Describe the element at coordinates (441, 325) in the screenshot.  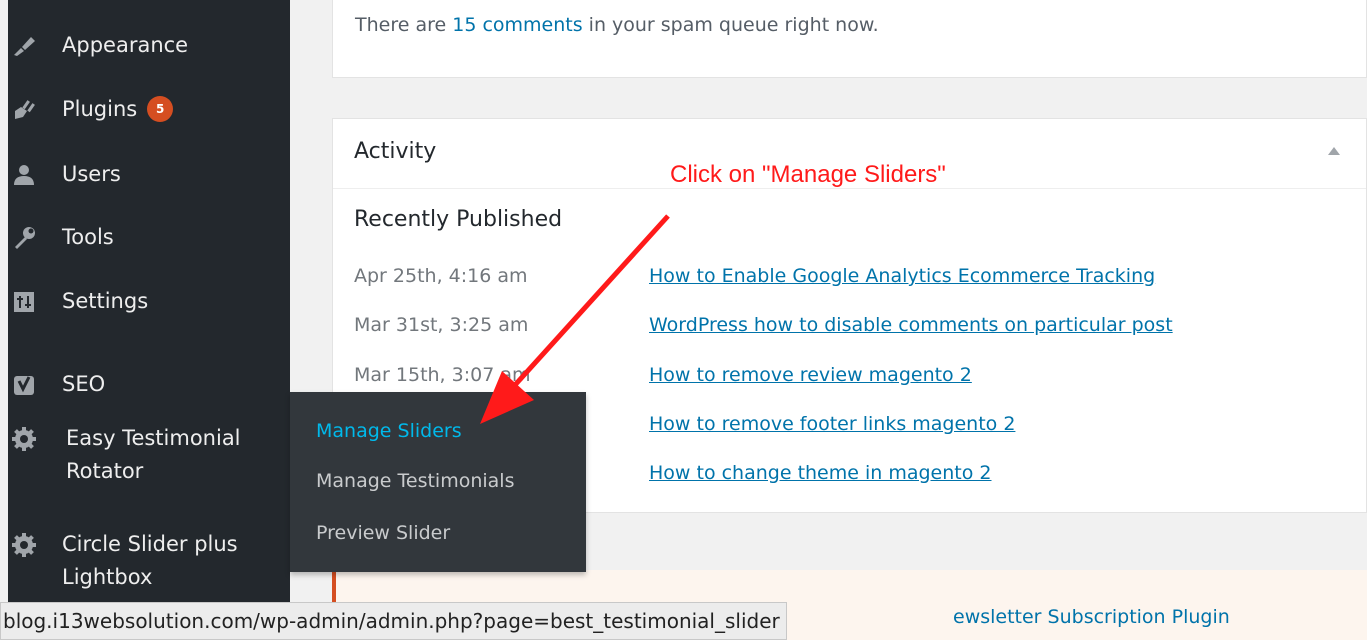
I see `post-date: Mar 31st, 3:25 am` at that location.